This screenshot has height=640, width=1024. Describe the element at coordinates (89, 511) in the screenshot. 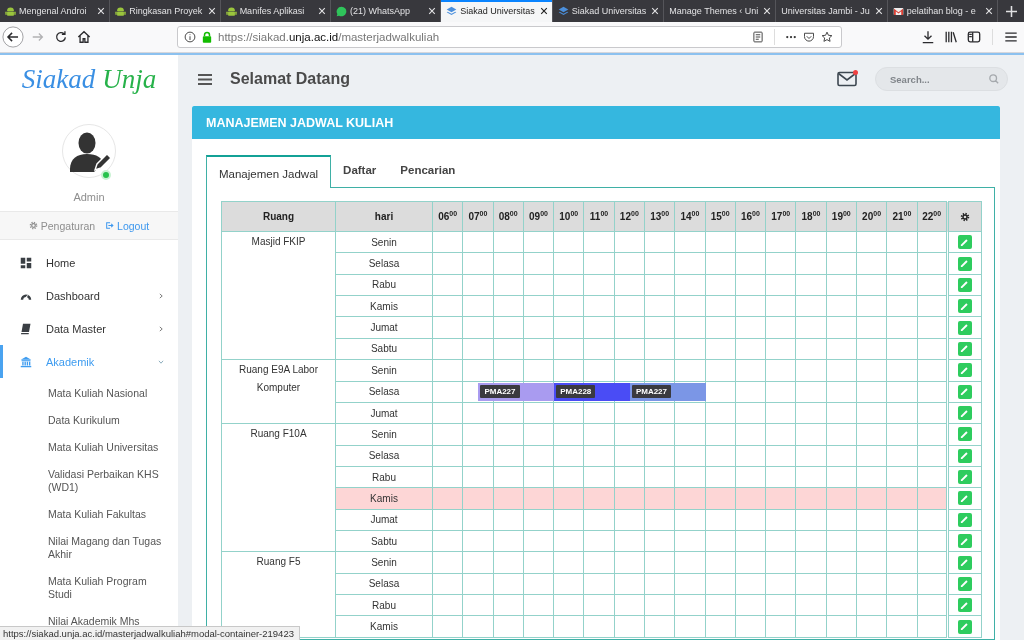

I see `submenu-item: Mata Kuliah Fakultas` at that location.